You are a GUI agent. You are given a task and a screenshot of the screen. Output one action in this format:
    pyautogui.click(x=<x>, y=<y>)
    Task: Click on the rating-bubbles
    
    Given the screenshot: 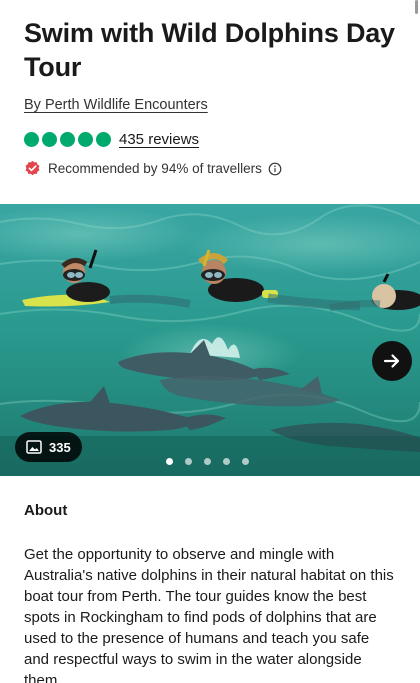 What is the action you would take?
    pyautogui.click(x=67, y=139)
    